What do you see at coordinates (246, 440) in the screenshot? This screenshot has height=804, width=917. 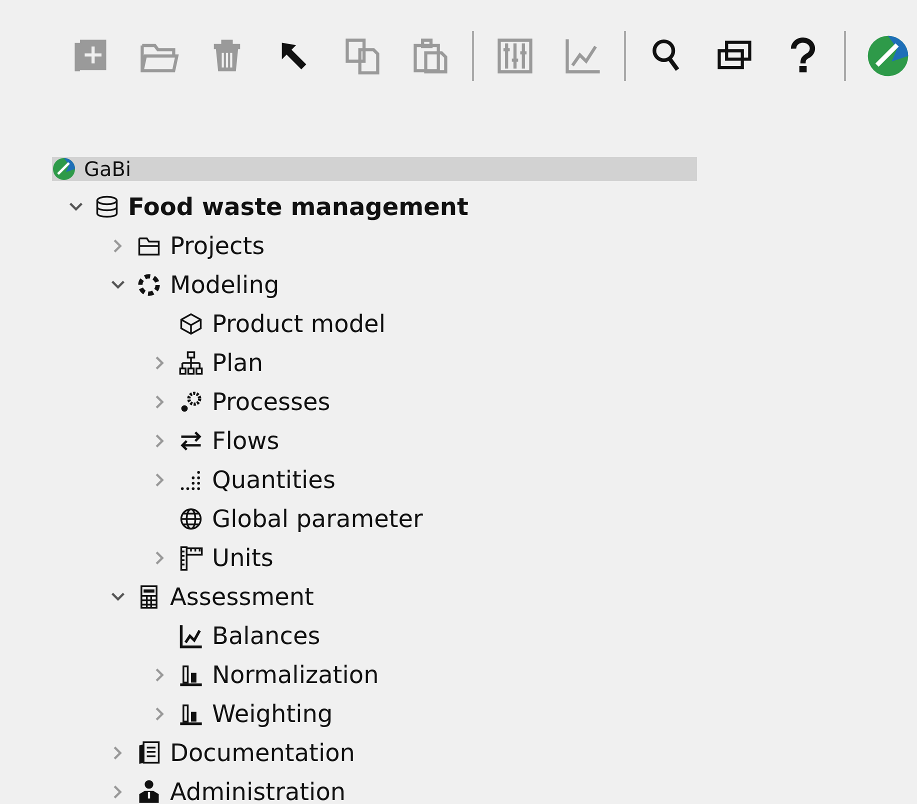 I see `tree-item-label: Flows` at bounding box center [246, 440].